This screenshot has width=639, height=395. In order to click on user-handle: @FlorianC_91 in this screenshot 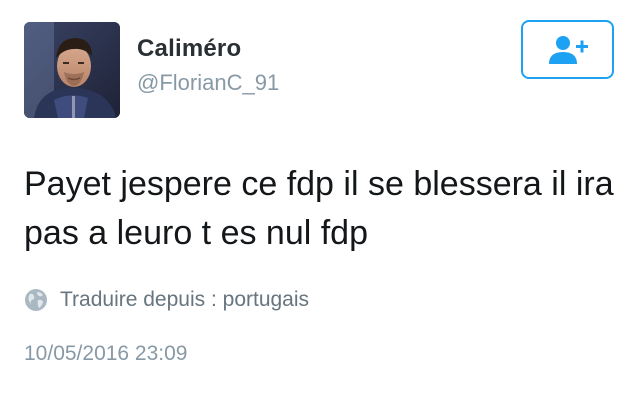, I will do `click(208, 83)`.